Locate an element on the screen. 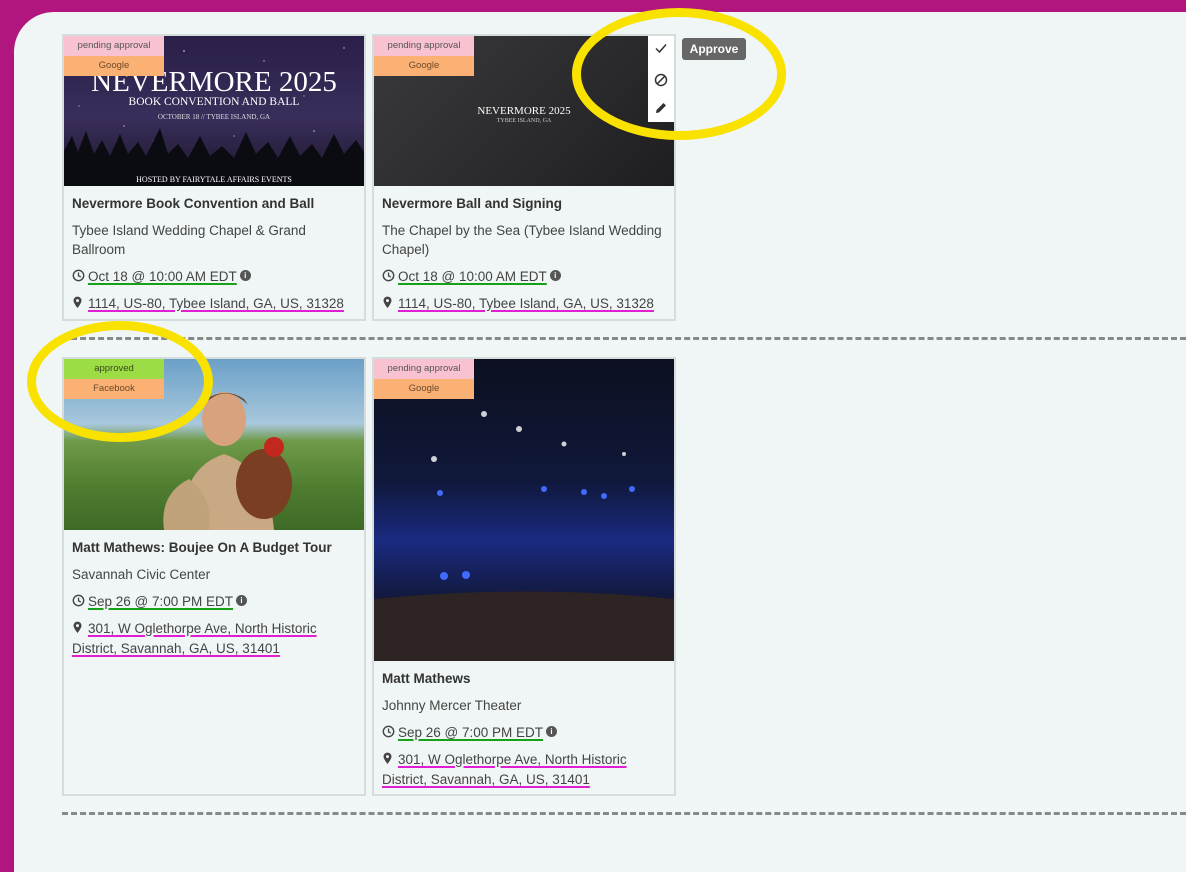 This screenshot has width=1186, height=872. event-venue: Savannah Civic Center is located at coordinates (141, 574).